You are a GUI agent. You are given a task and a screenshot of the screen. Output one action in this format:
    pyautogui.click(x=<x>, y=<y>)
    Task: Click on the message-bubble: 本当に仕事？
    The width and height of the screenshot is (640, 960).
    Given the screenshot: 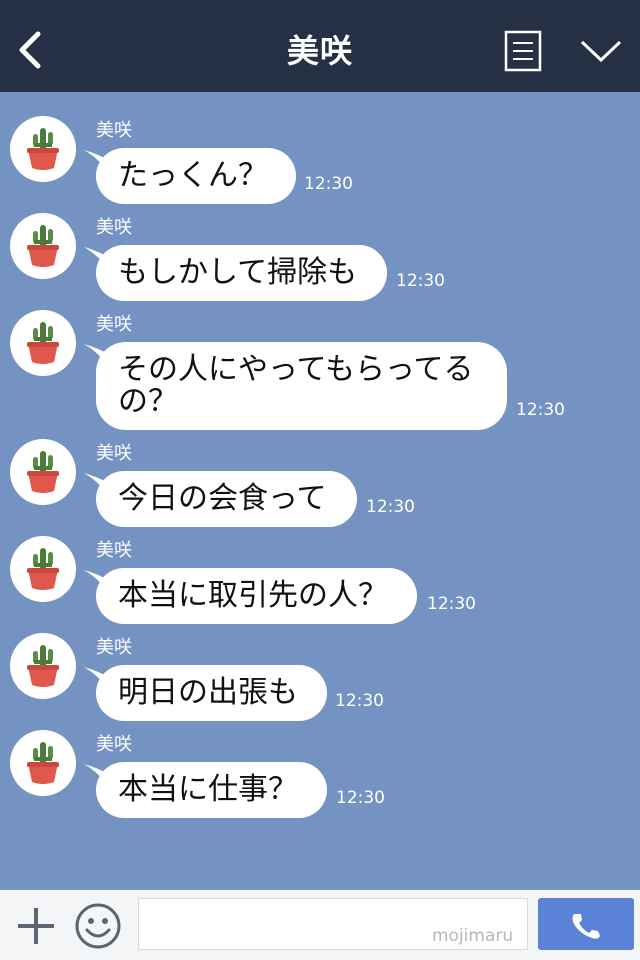 What is the action you would take?
    pyautogui.click(x=211, y=790)
    